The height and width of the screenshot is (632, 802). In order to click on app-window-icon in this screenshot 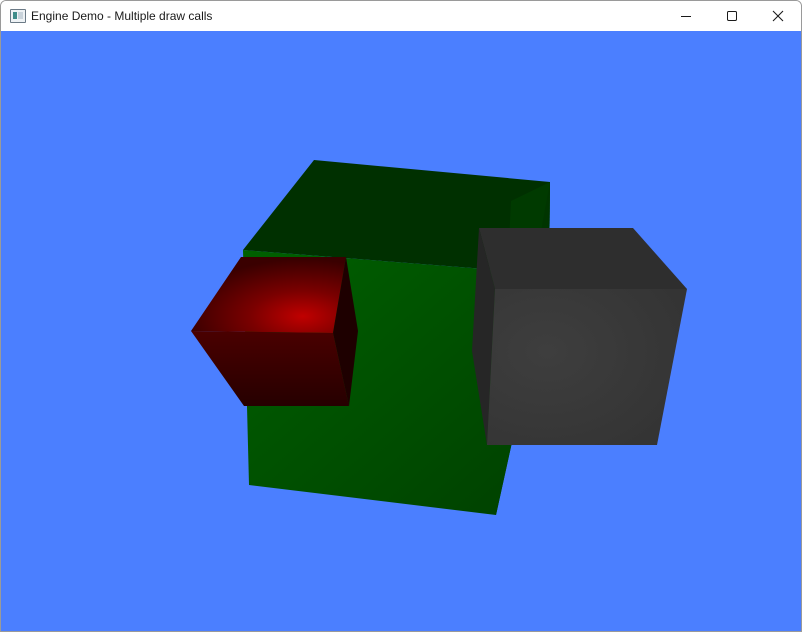, I will do `click(18, 16)`.